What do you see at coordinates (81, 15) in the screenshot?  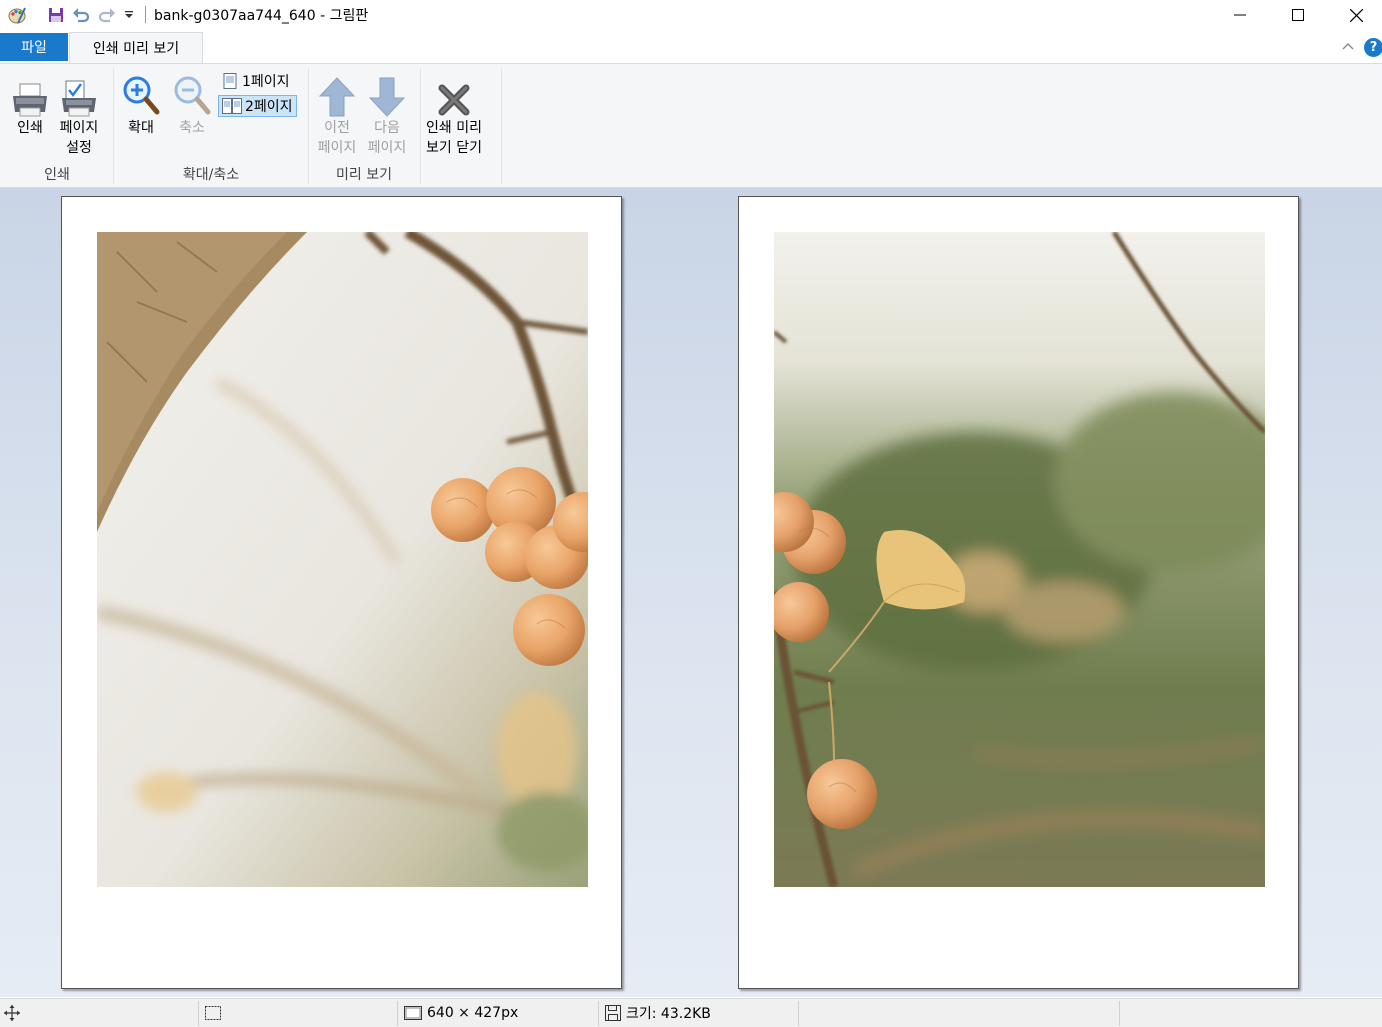 I see `undo-icon` at bounding box center [81, 15].